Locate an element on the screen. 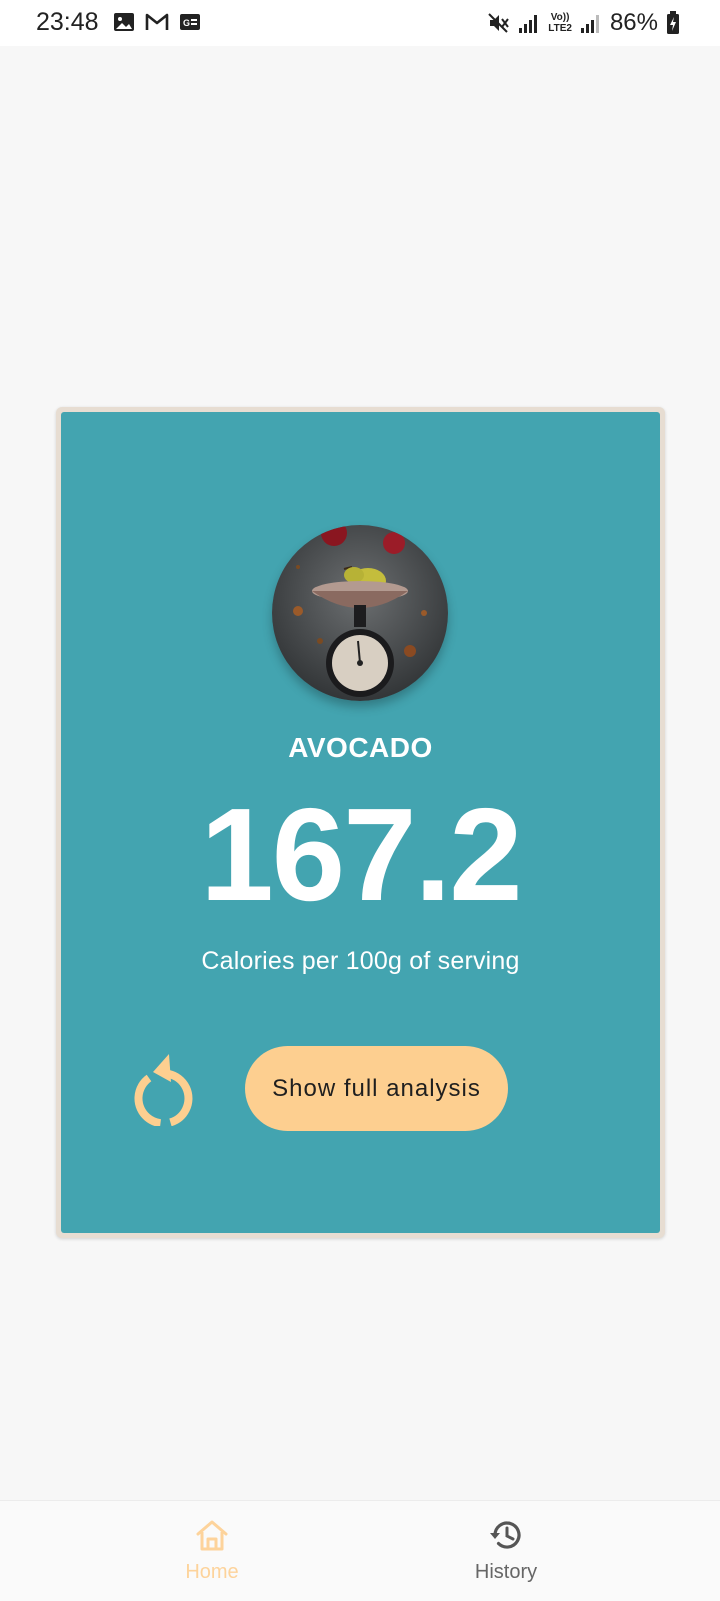  nav-item-home: Home is located at coordinates (212, 1551).